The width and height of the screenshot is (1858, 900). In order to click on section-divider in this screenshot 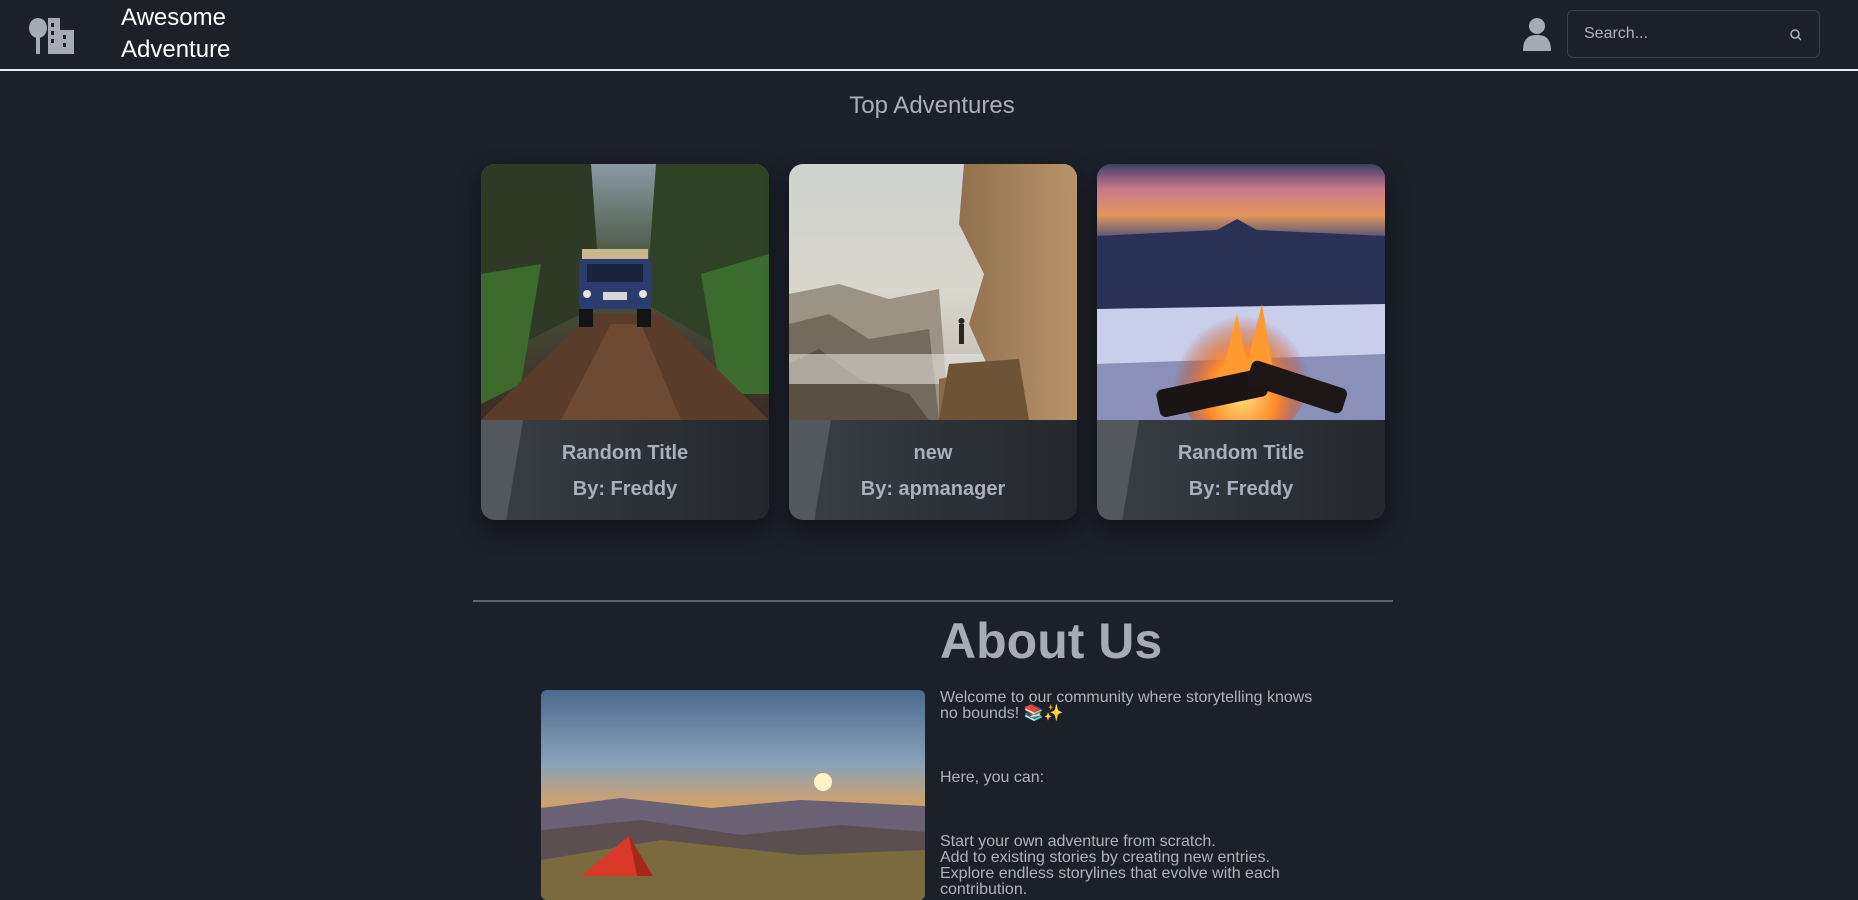, I will do `click(933, 601)`.